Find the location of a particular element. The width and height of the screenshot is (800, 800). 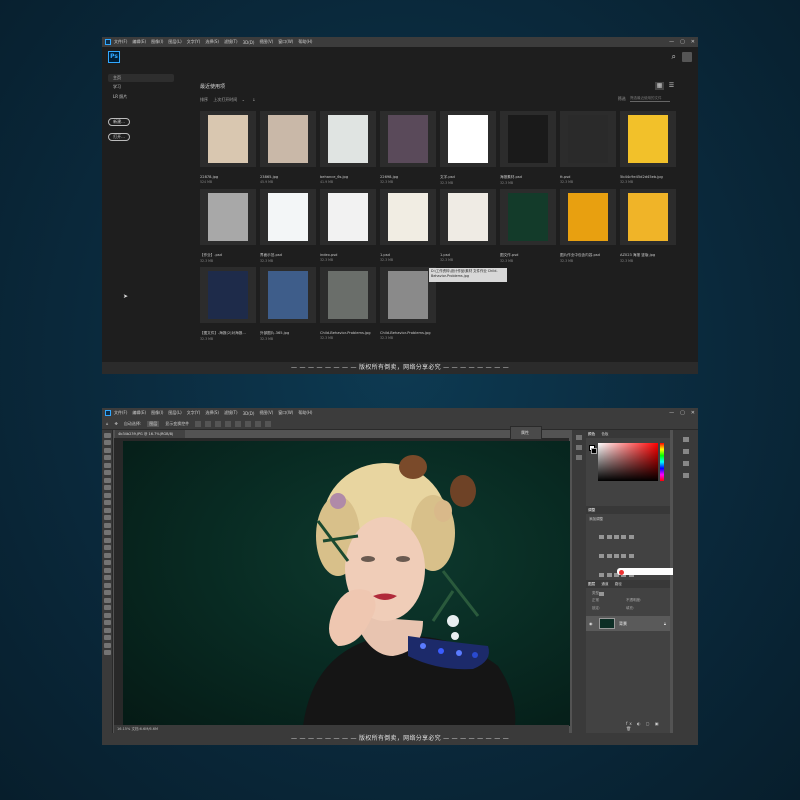

align-left-icon is located at coordinates (198, 423).